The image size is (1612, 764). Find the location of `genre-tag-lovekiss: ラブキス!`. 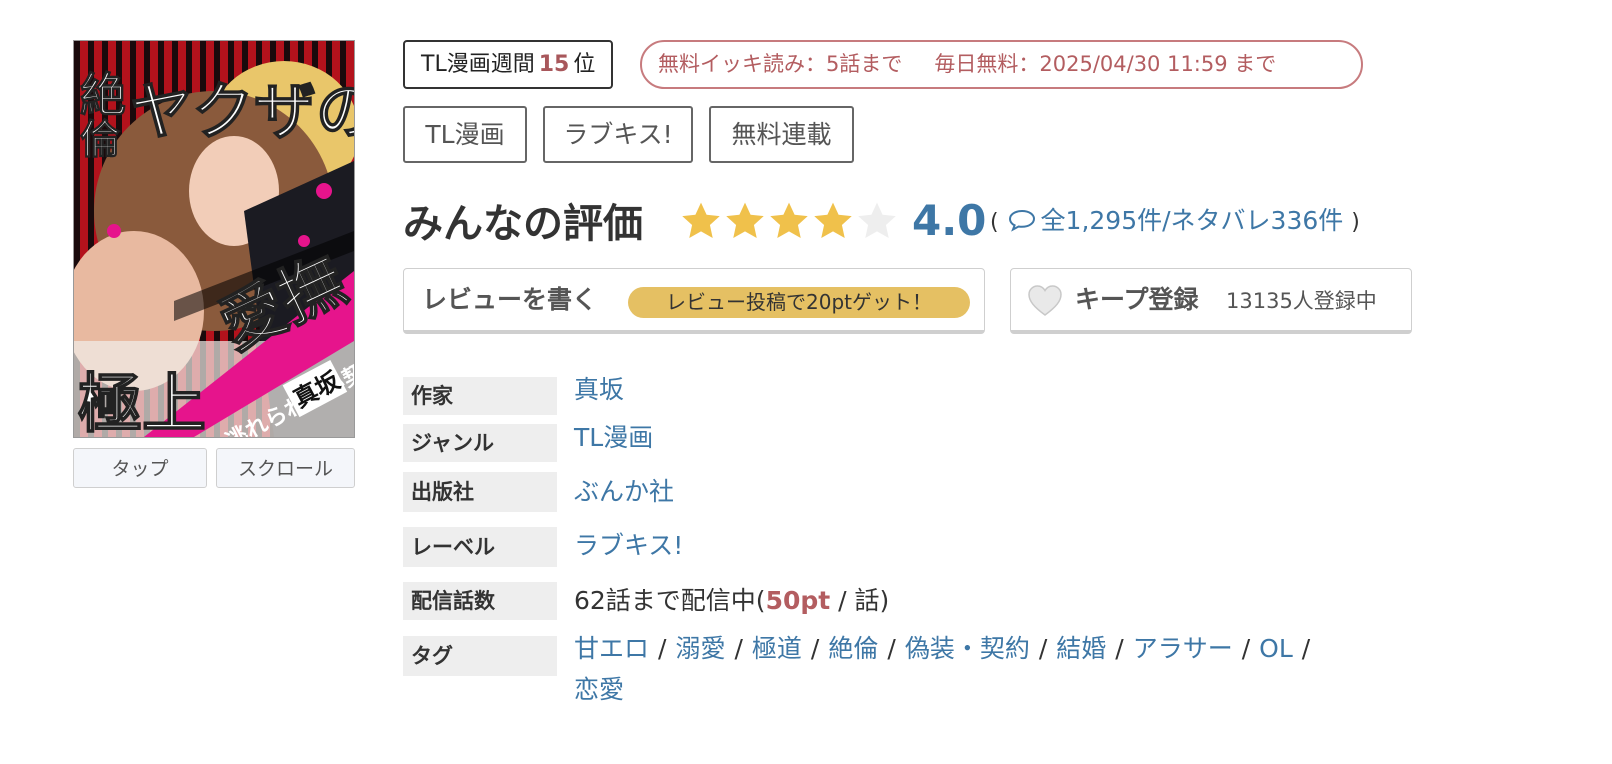

genre-tag-lovekiss: ラブキス! is located at coordinates (618, 134).